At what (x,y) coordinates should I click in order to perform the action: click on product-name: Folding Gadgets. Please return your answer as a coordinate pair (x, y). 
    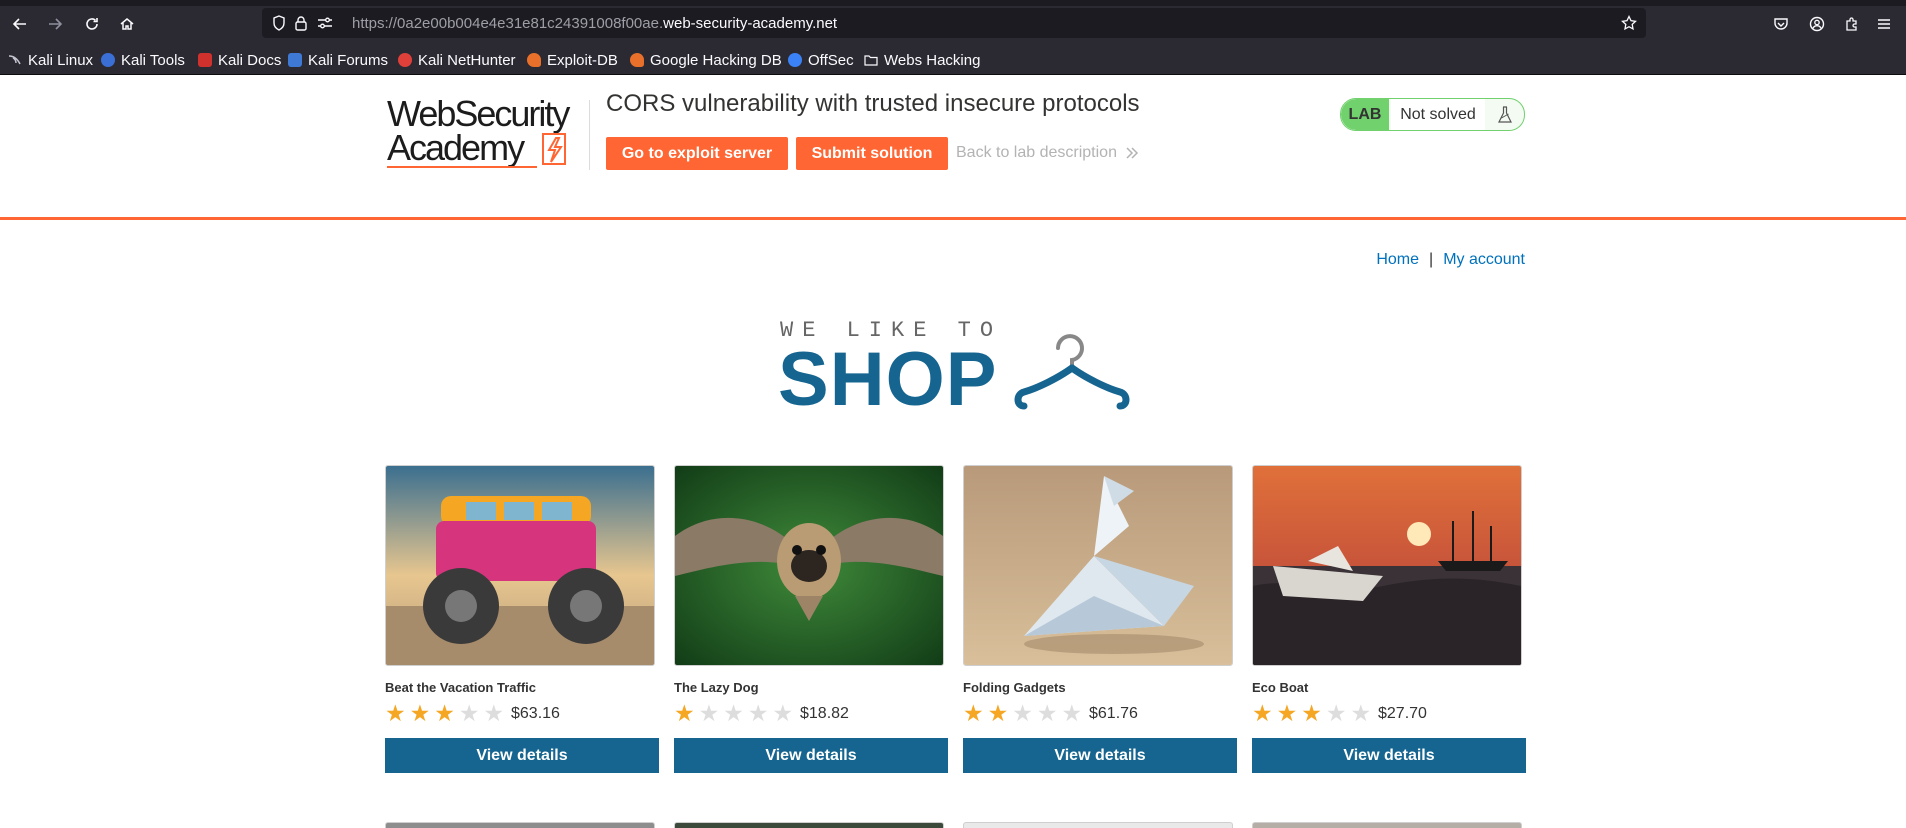
    Looking at the image, I should click on (1014, 687).